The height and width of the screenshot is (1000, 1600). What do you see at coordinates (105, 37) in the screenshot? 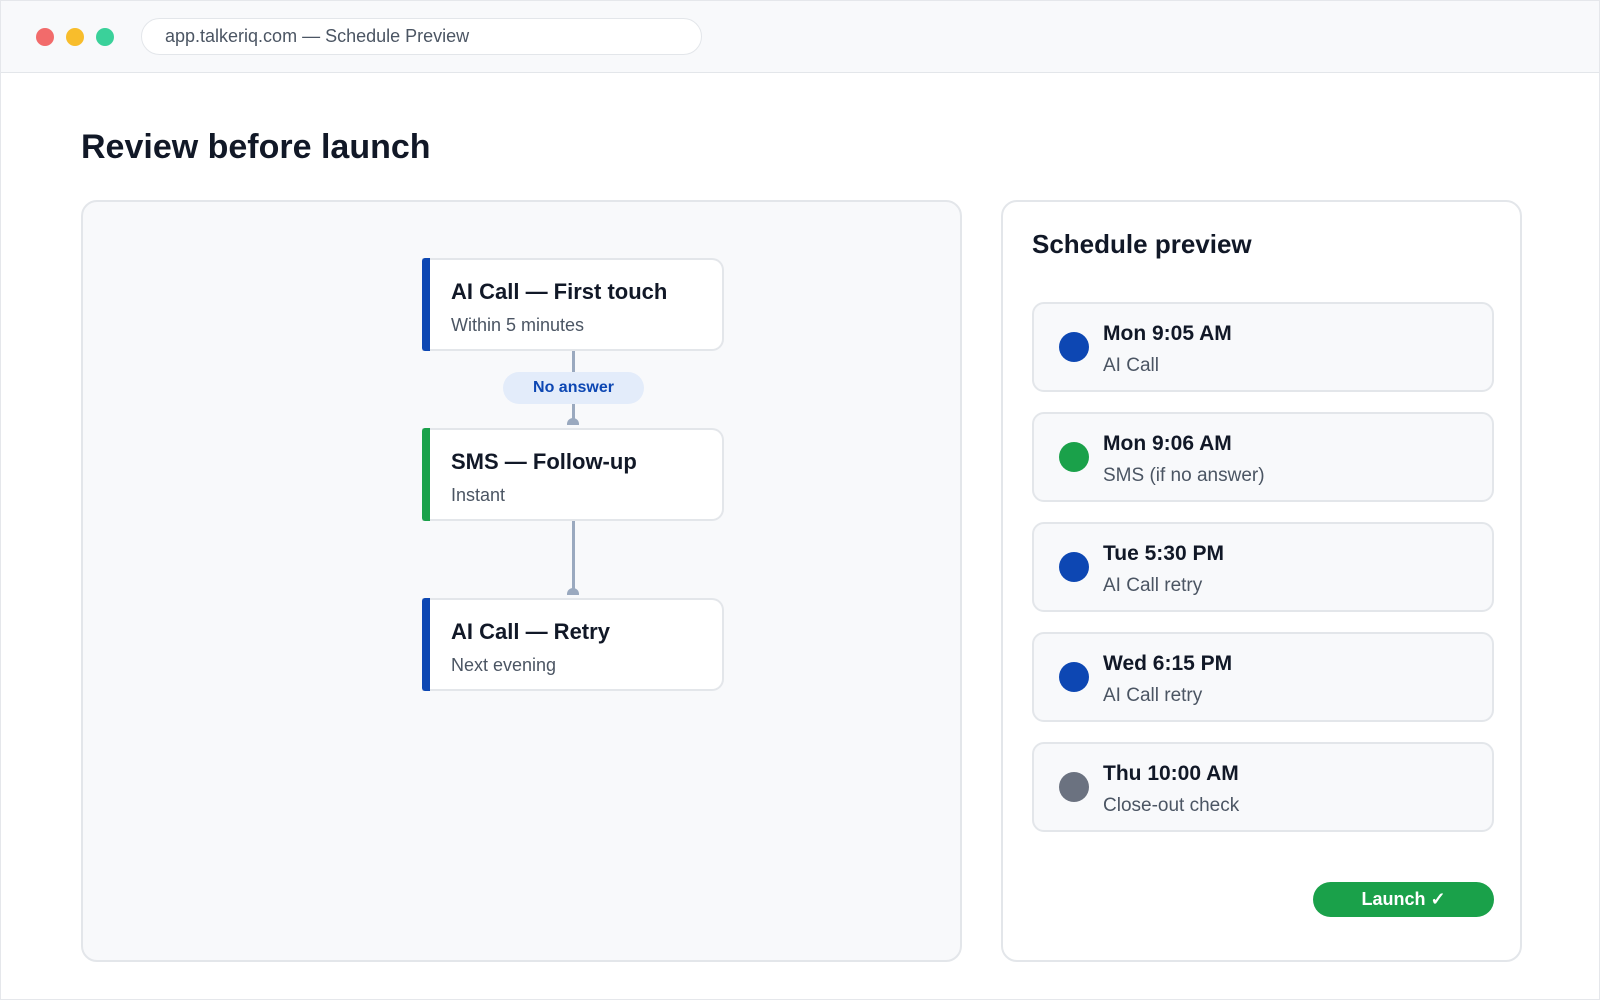
I see `maximize-window-icon` at bounding box center [105, 37].